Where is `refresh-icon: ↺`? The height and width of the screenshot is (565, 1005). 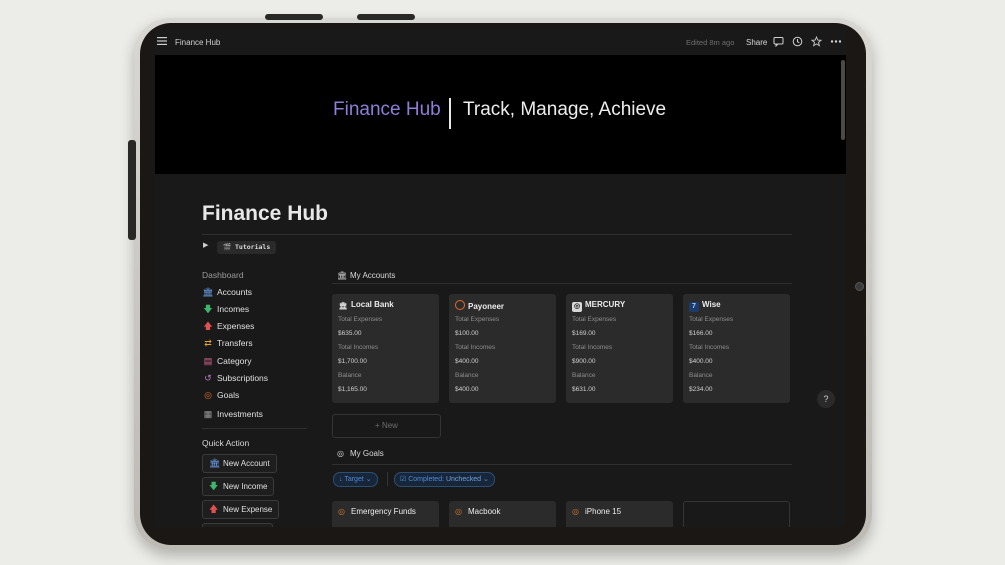 refresh-icon: ↺ is located at coordinates (208, 378).